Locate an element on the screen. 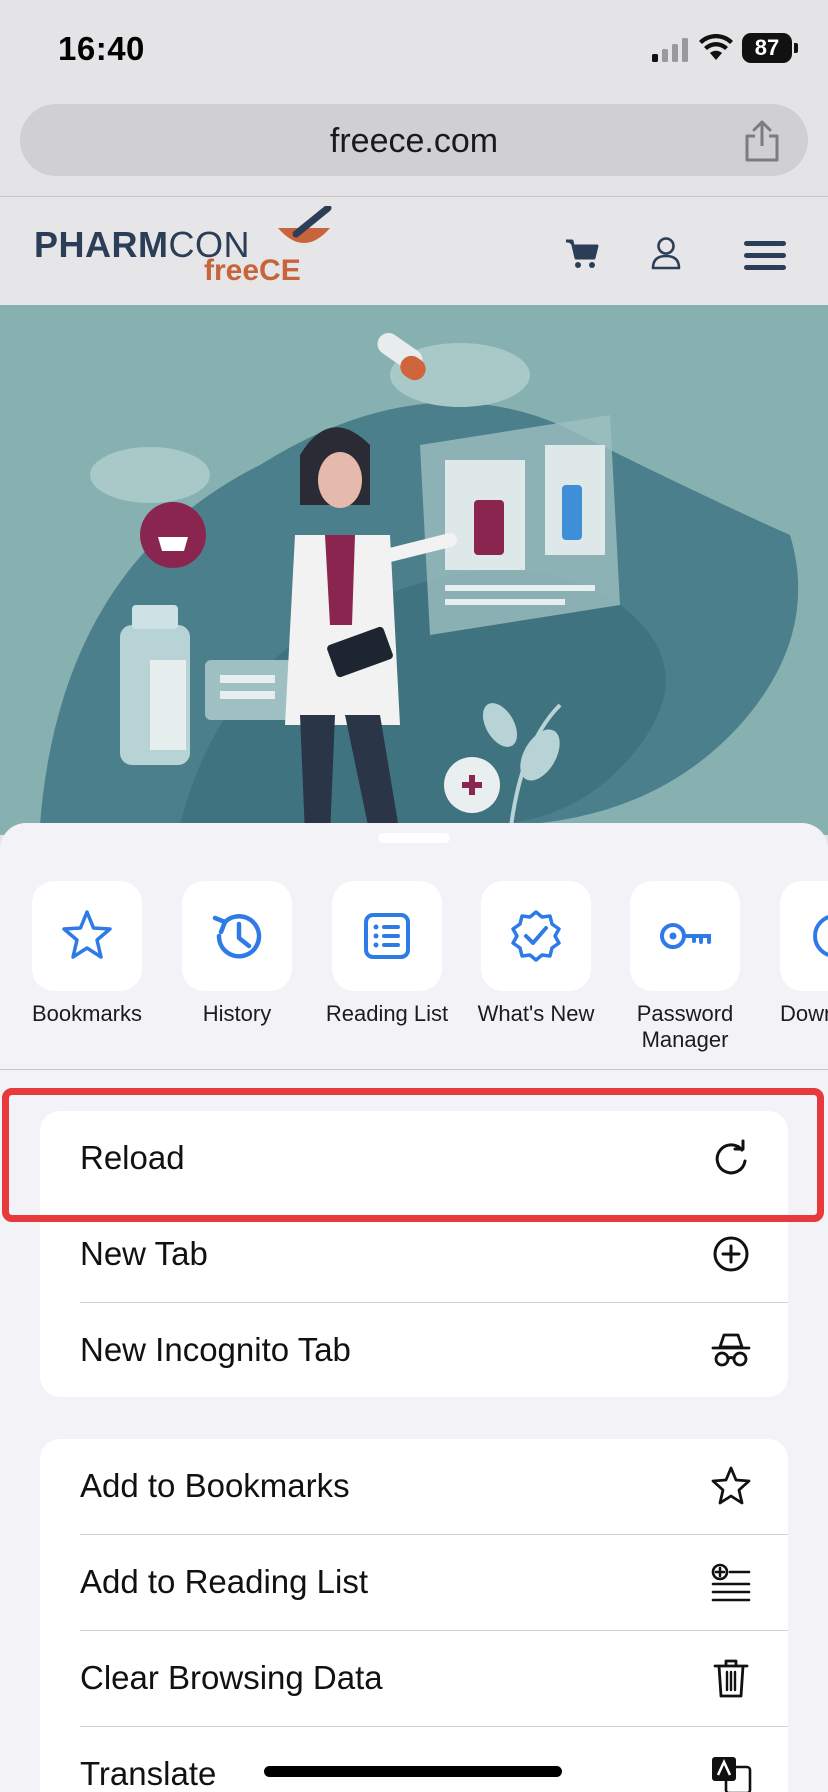 Image resolution: width=828 pixels, height=1792 pixels. translate-icon is located at coordinates (732, 1774).